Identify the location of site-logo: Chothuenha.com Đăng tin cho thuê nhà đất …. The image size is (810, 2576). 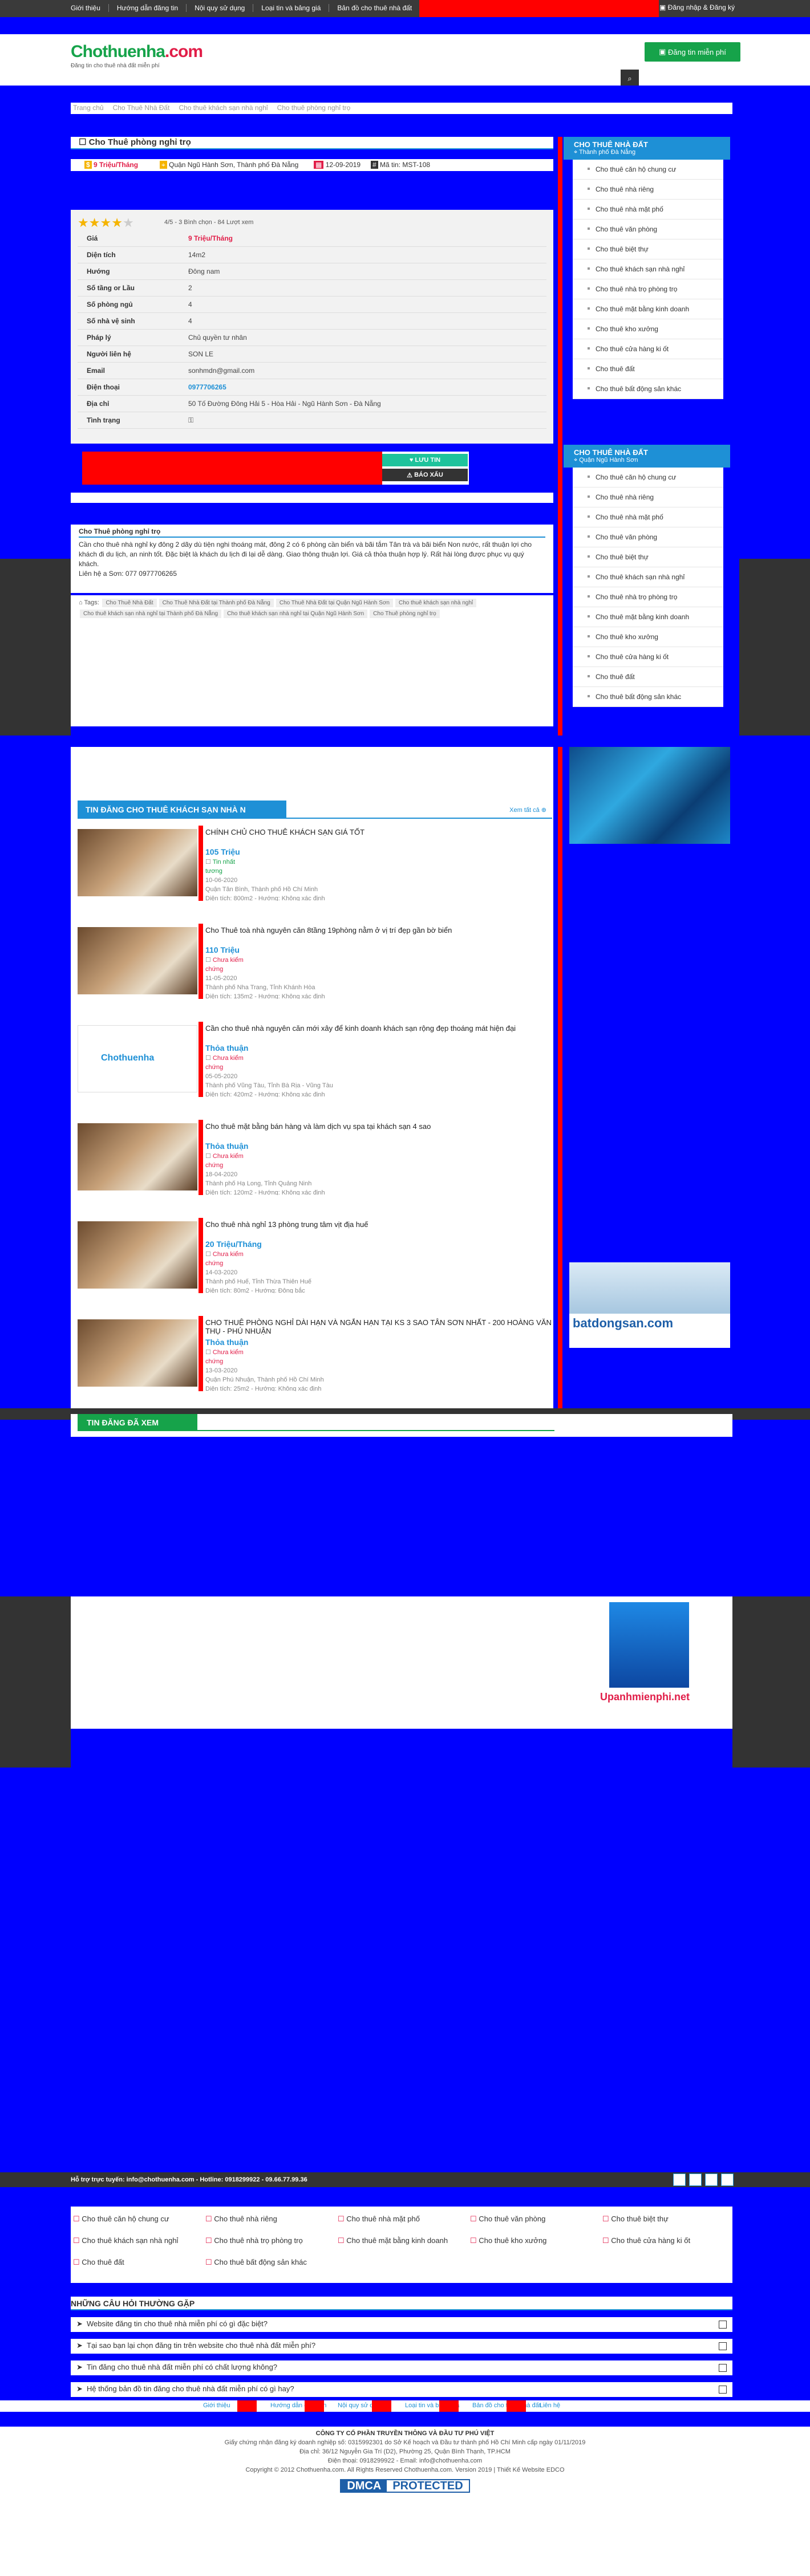
(137, 55).